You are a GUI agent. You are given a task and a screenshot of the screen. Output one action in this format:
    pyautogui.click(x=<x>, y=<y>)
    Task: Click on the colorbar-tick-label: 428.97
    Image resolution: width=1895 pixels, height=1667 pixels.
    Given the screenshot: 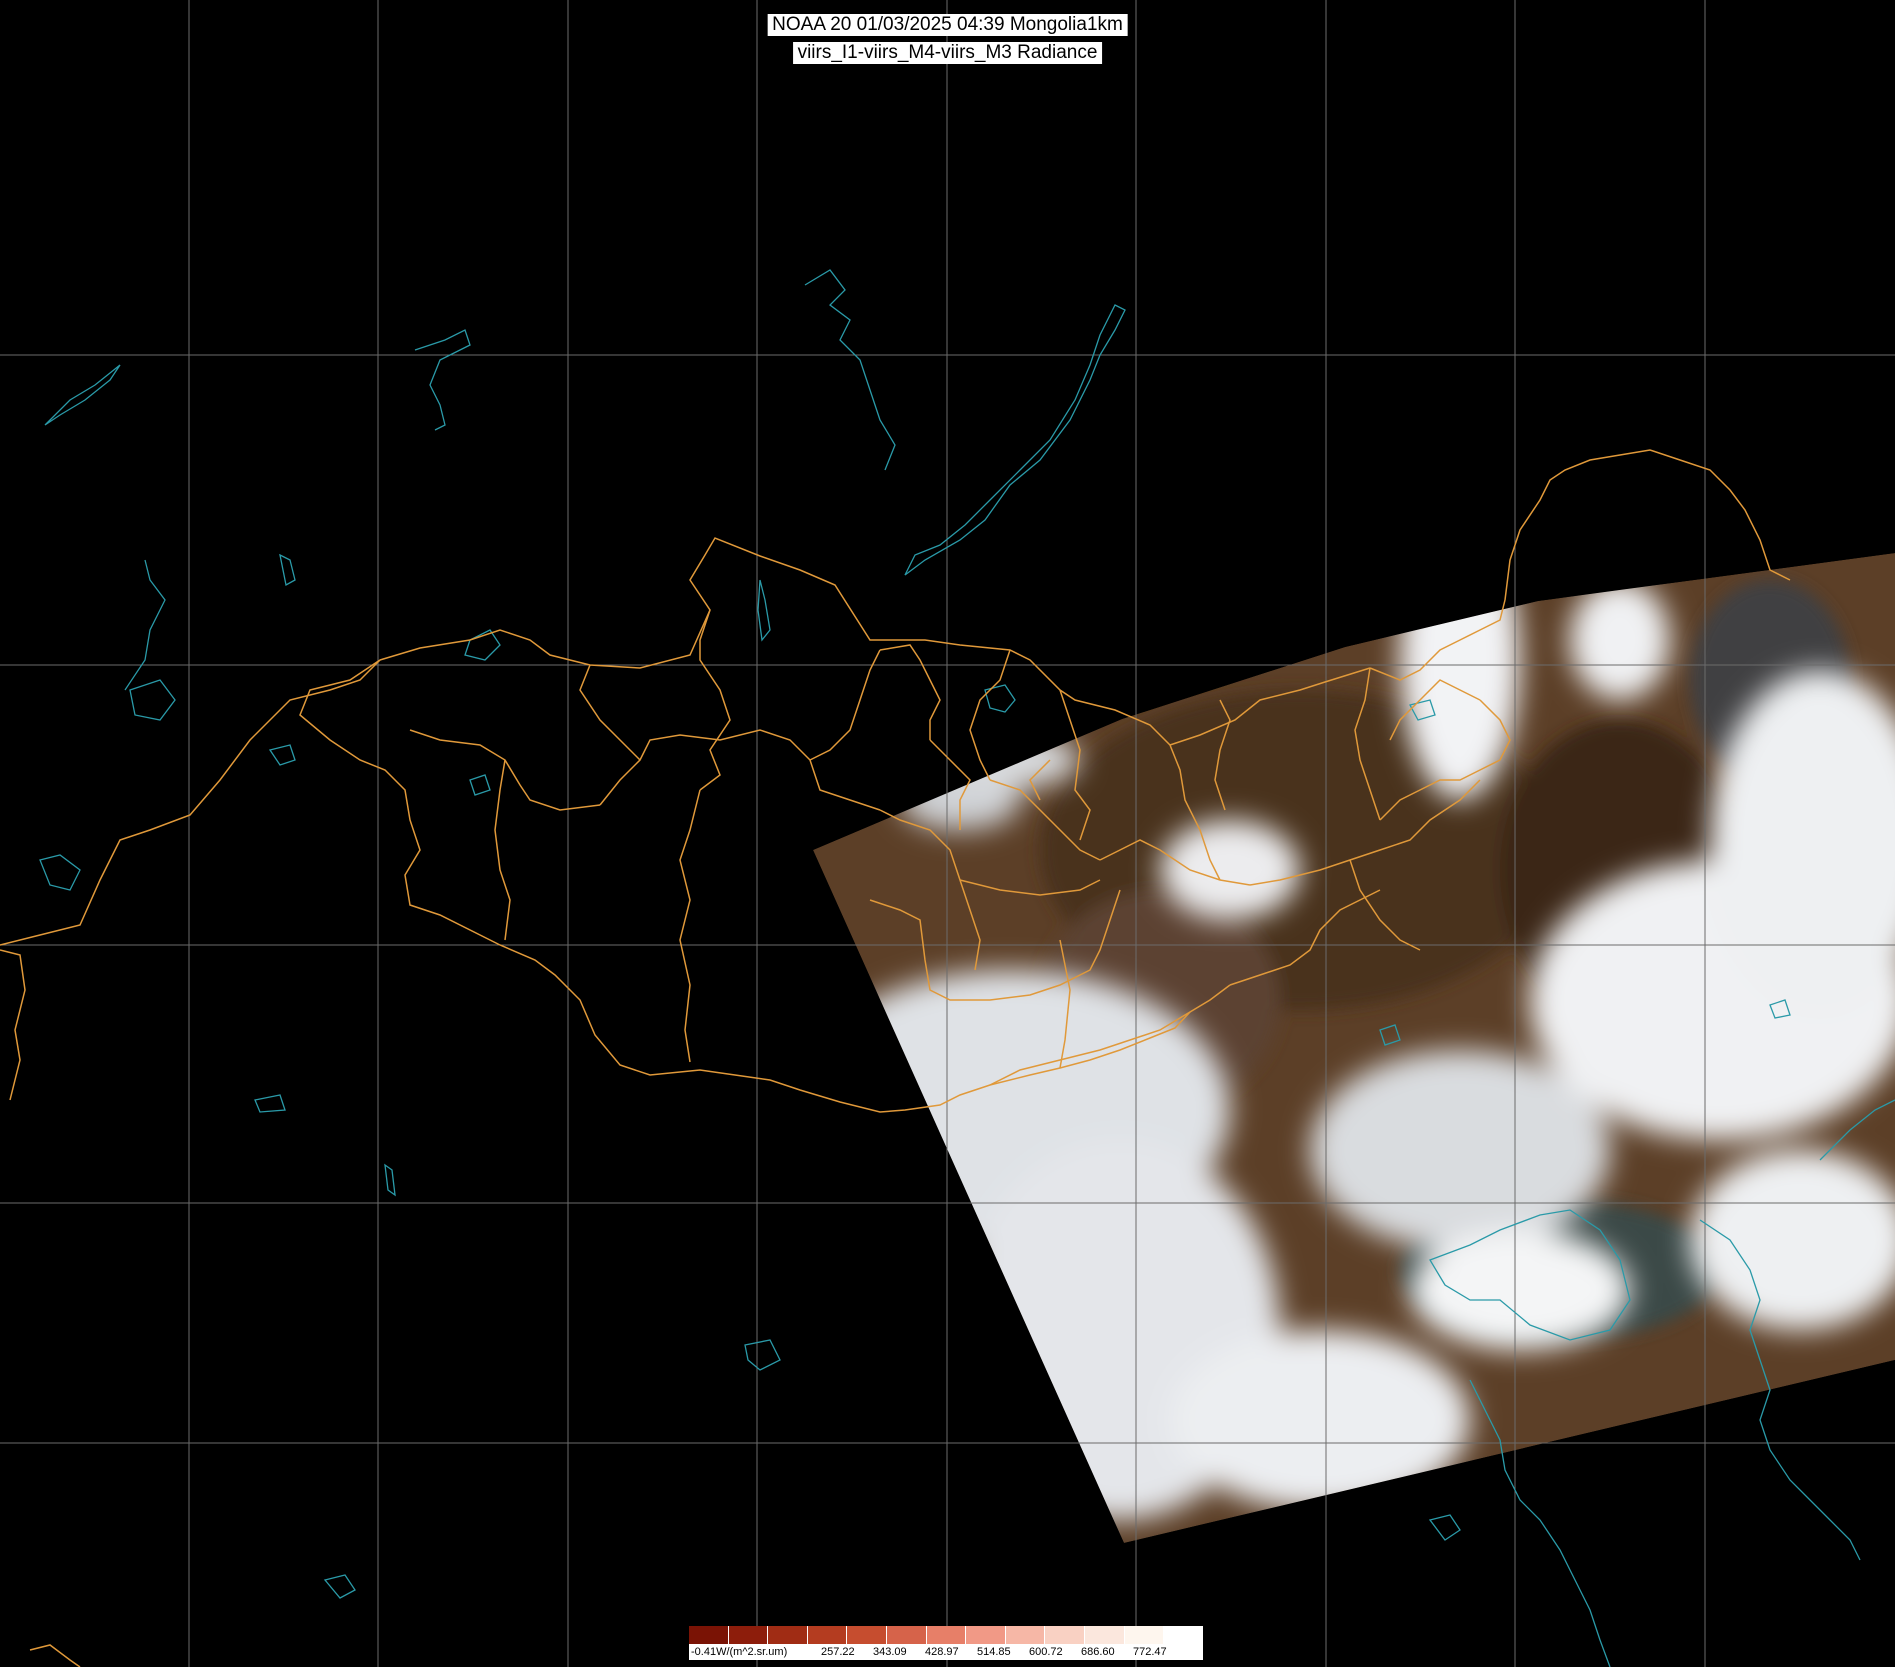 What is the action you would take?
    pyautogui.click(x=942, y=1652)
    